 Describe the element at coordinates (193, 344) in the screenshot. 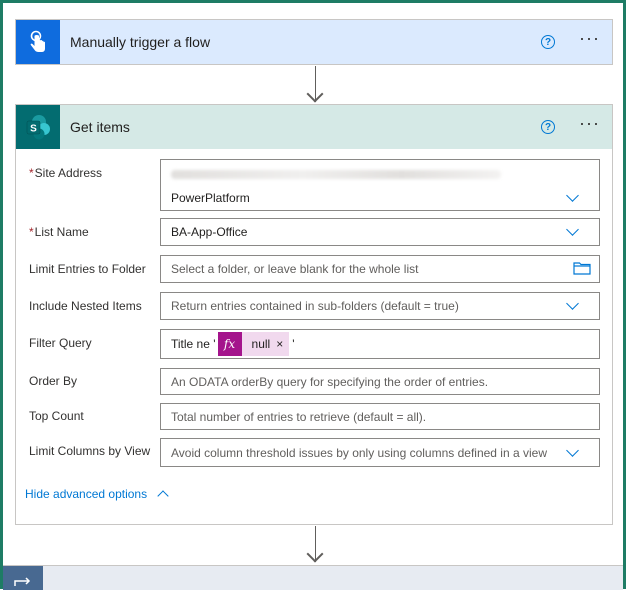

I see `filter-query-prefix: Title ne '` at that location.